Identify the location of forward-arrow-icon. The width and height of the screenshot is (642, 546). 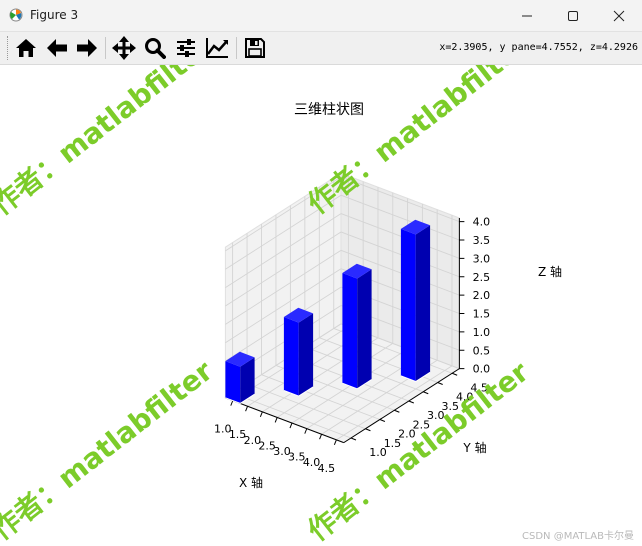
(87, 48).